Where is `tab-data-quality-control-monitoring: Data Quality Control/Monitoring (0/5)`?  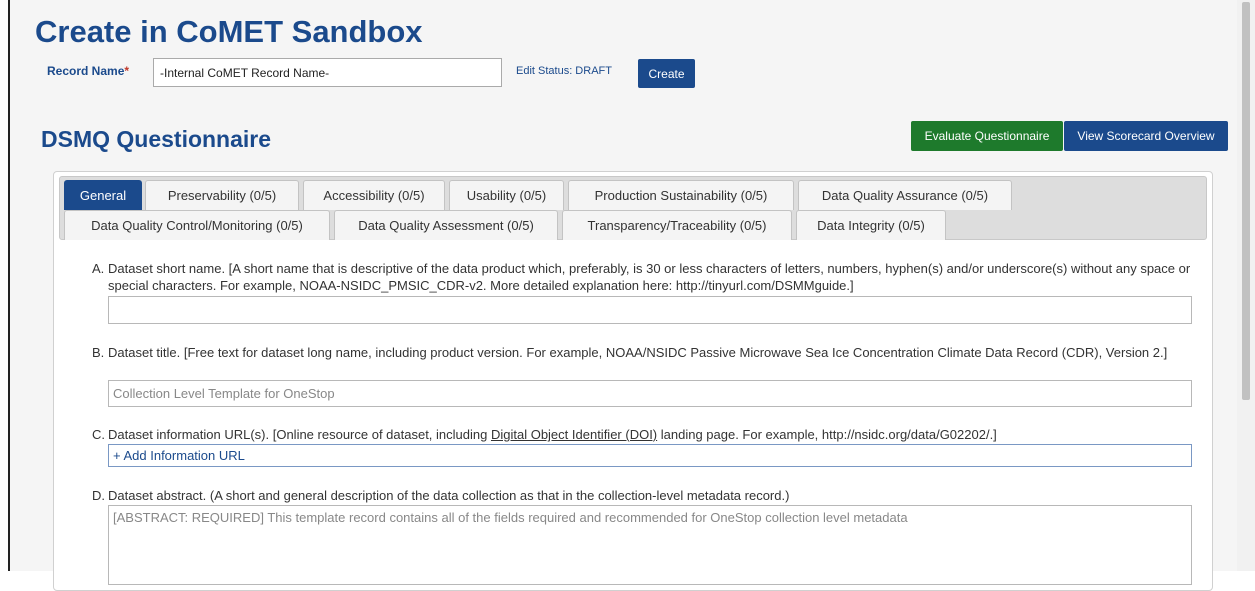
tab-data-quality-control-monitoring: Data Quality Control/Monitoring (0/5) is located at coordinates (197, 225).